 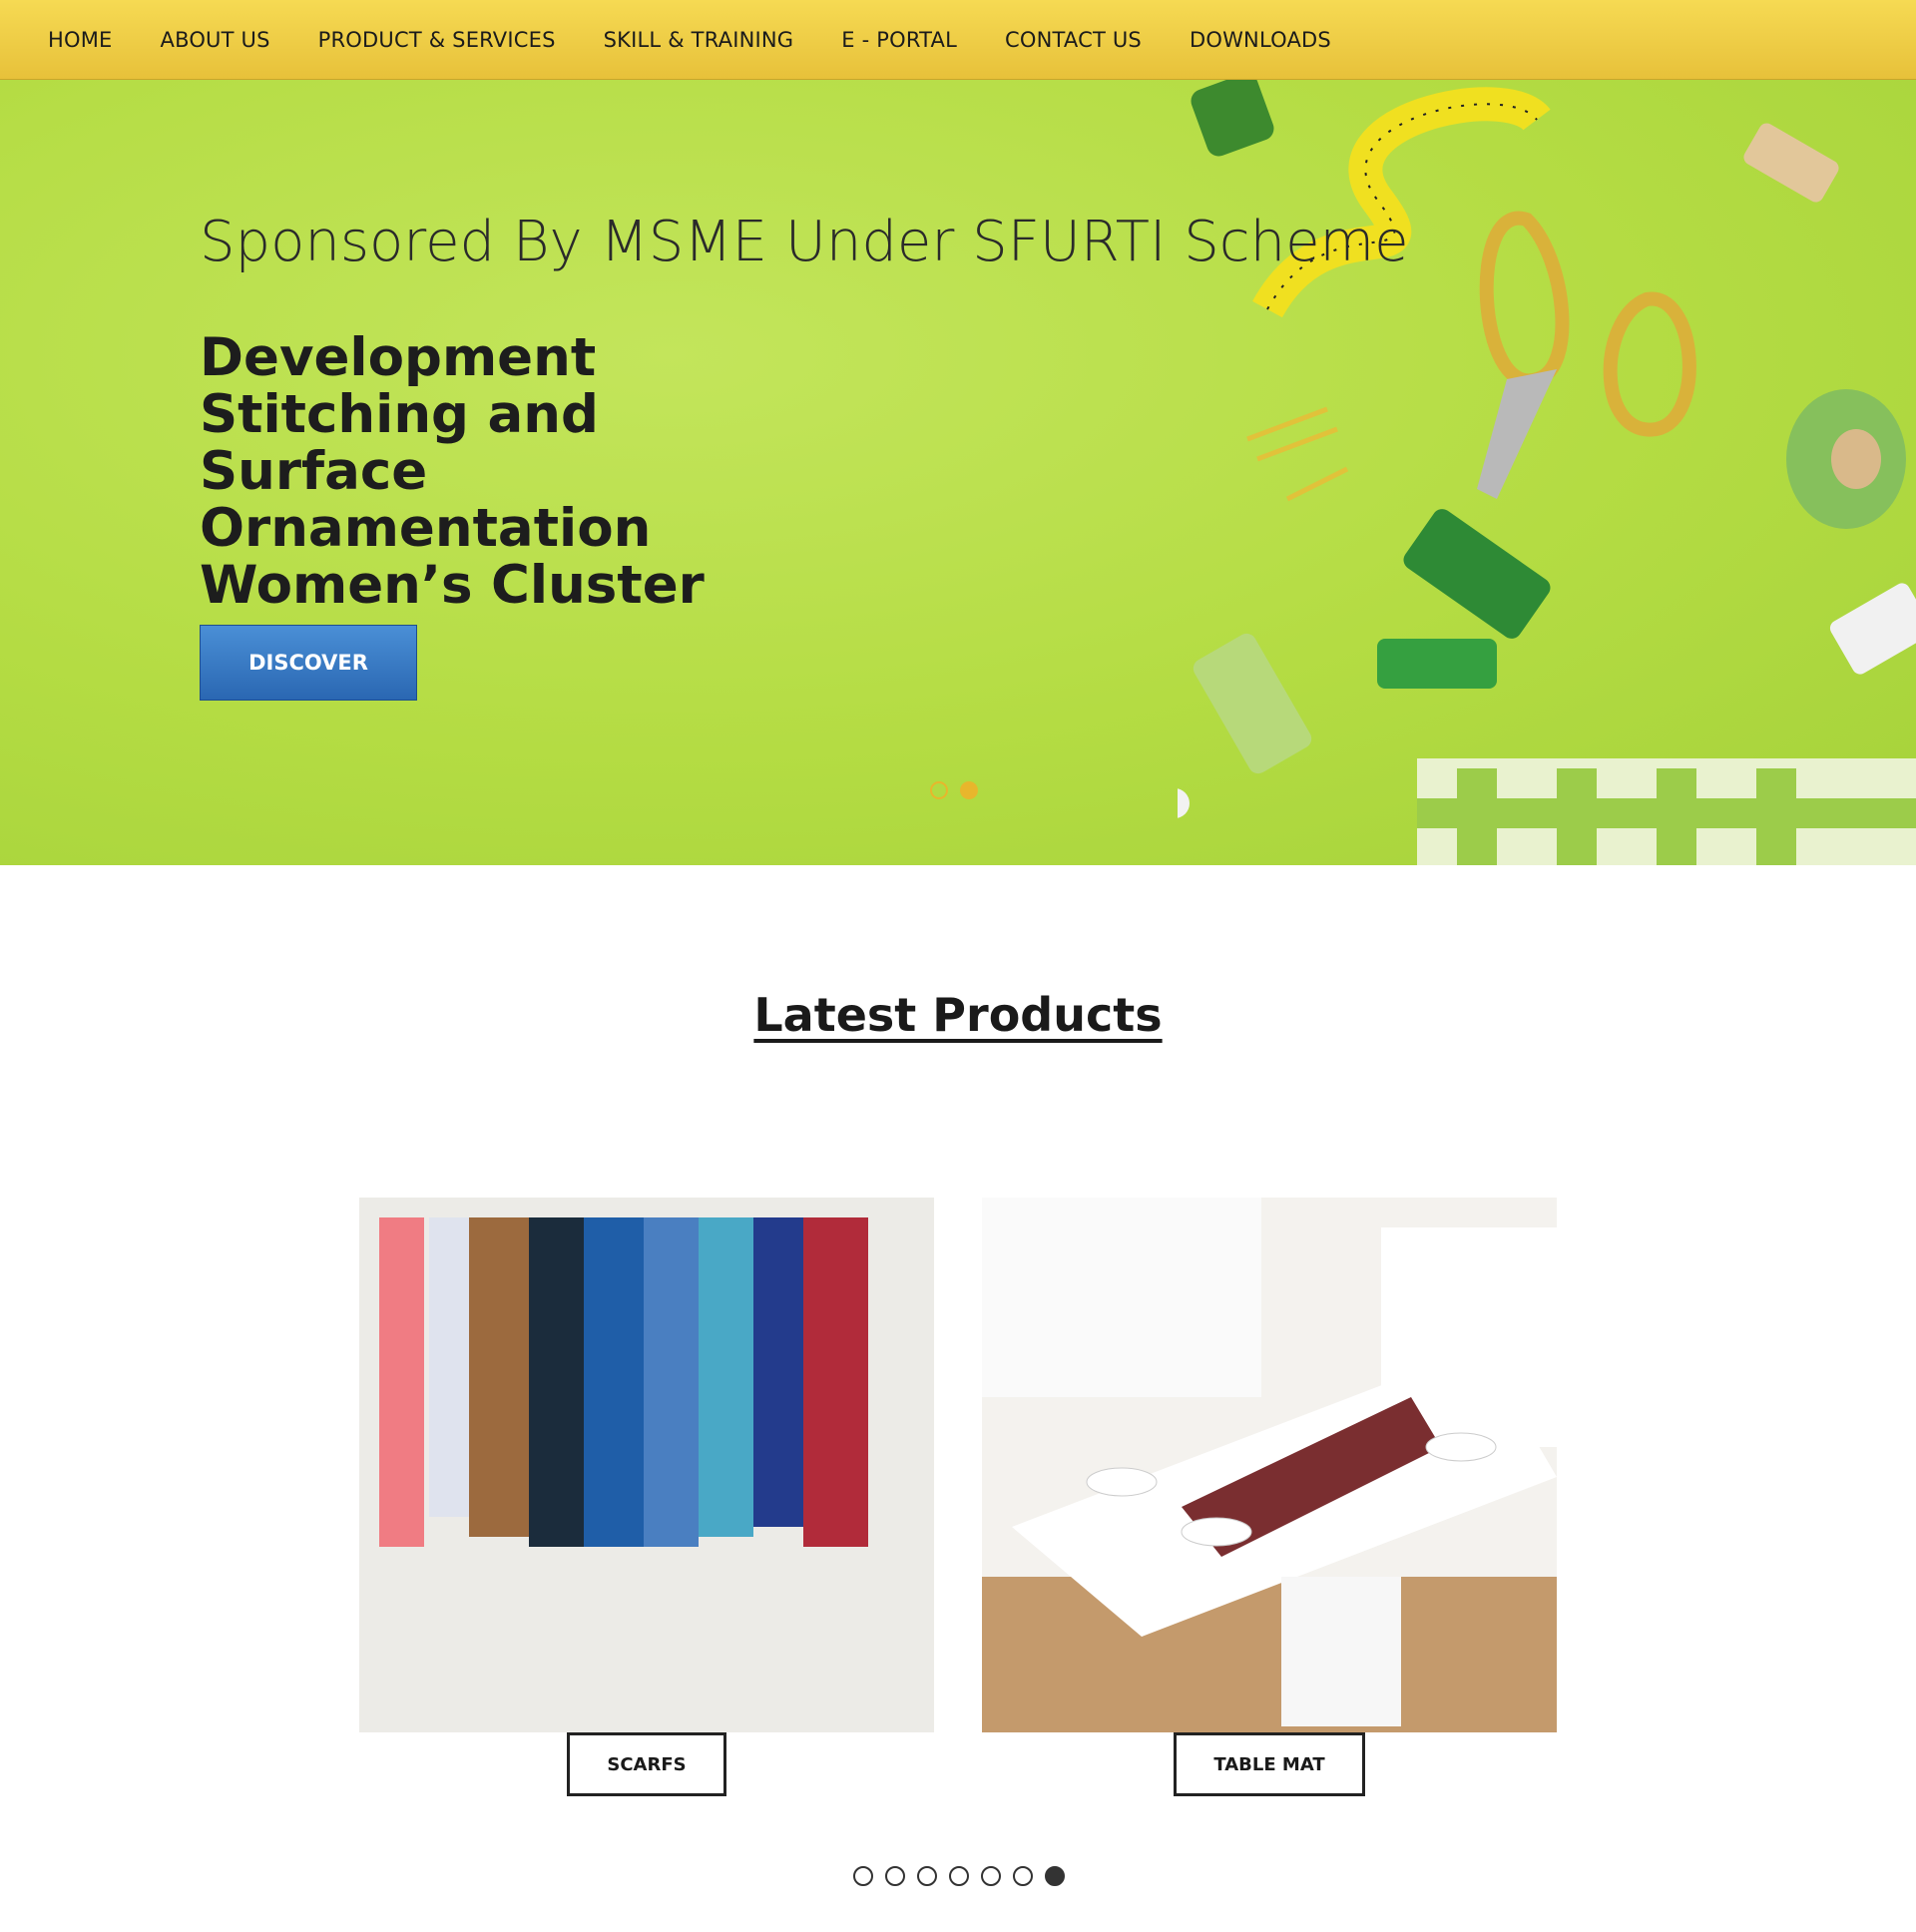 What do you see at coordinates (899, 40) in the screenshot?
I see `nav-e-portal: E - PORTAL` at bounding box center [899, 40].